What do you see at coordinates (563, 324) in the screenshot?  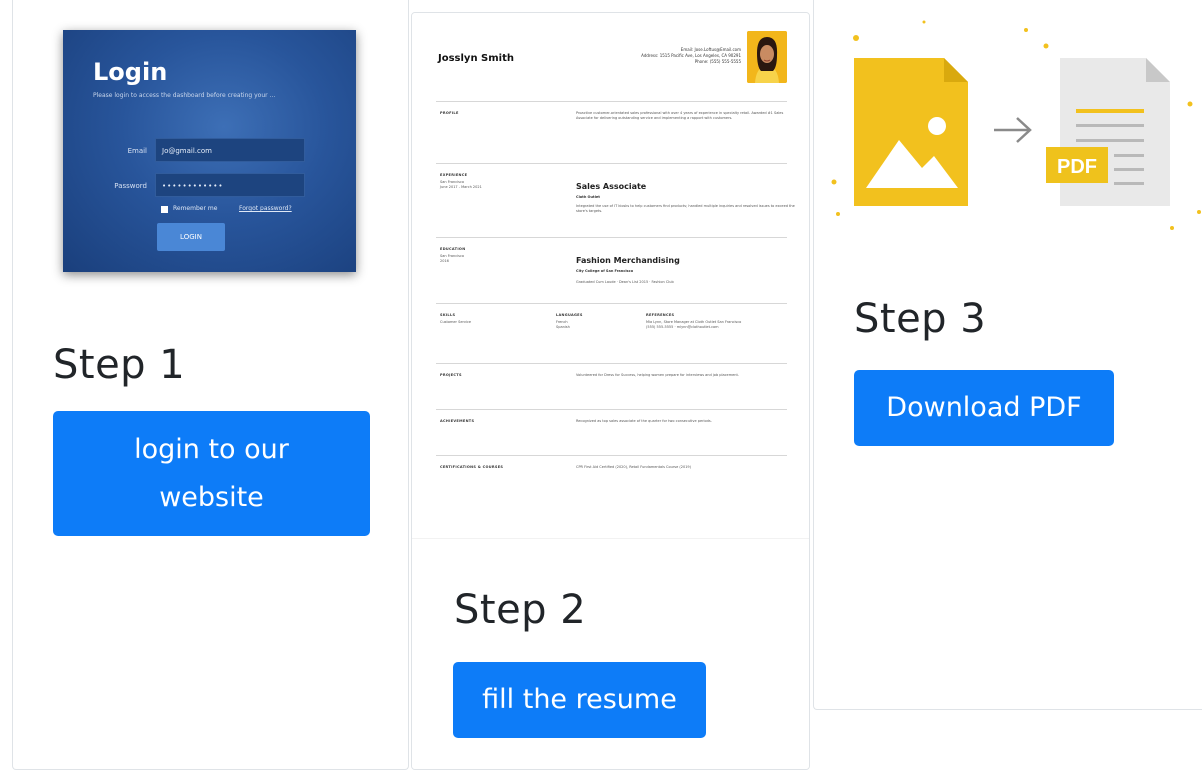 I see `resume-languages-text: French Spanish` at bounding box center [563, 324].